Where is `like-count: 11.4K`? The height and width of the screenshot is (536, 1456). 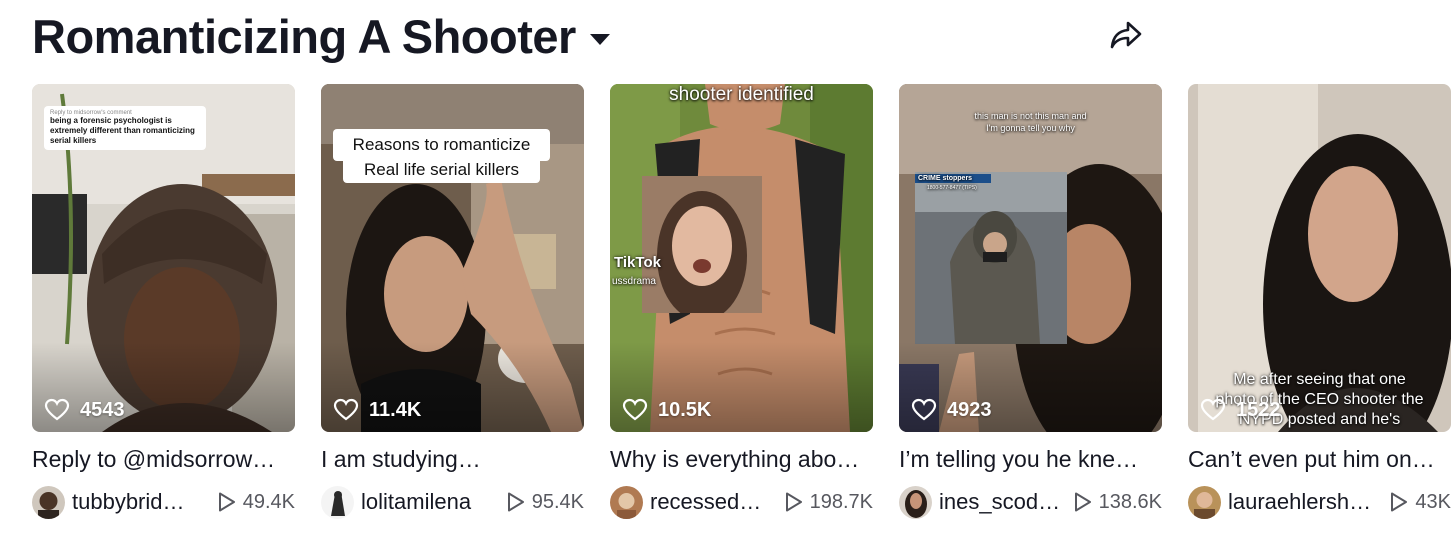 like-count: 11.4K is located at coordinates (377, 410).